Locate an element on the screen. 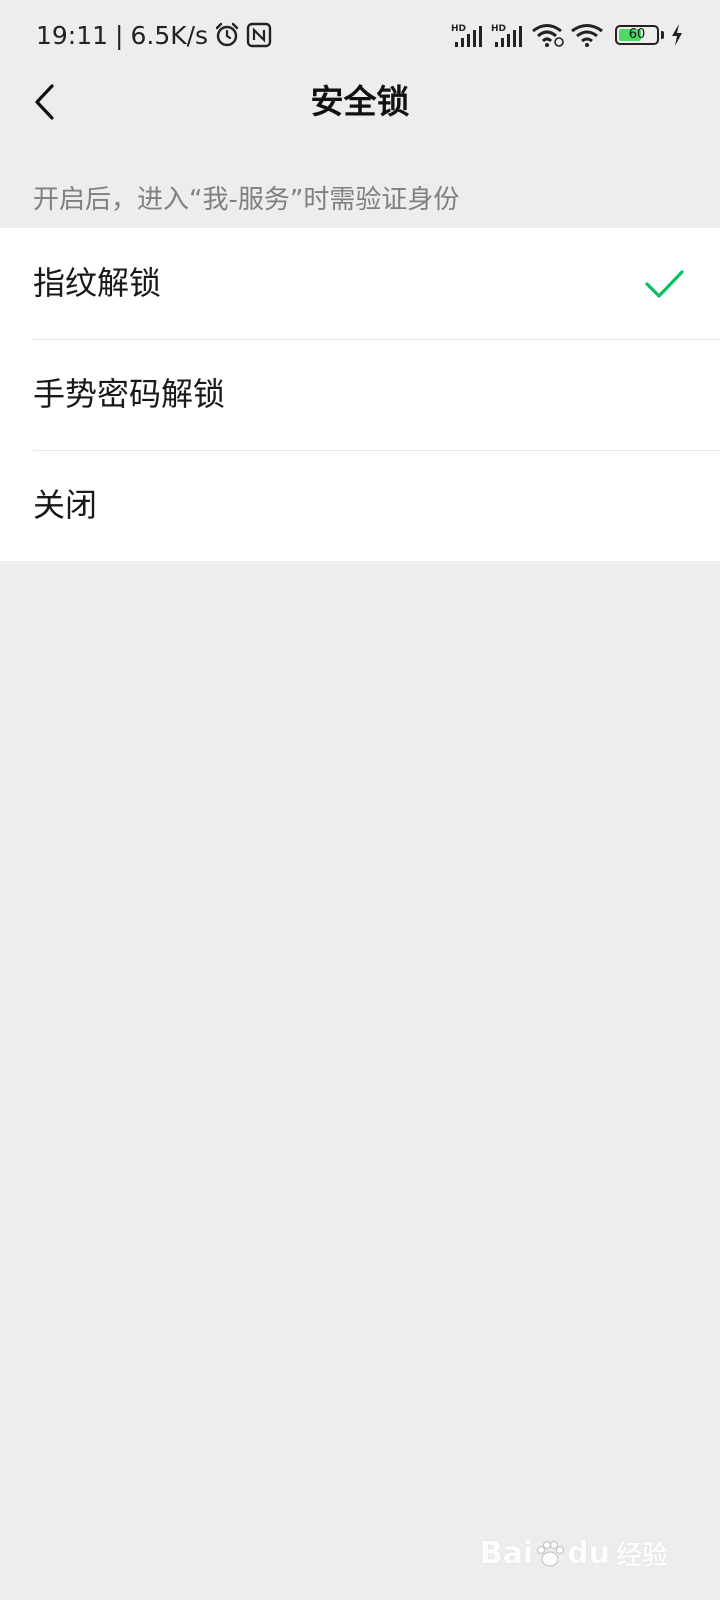 The image size is (720, 1600). paw-icon is located at coordinates (551, 1553).